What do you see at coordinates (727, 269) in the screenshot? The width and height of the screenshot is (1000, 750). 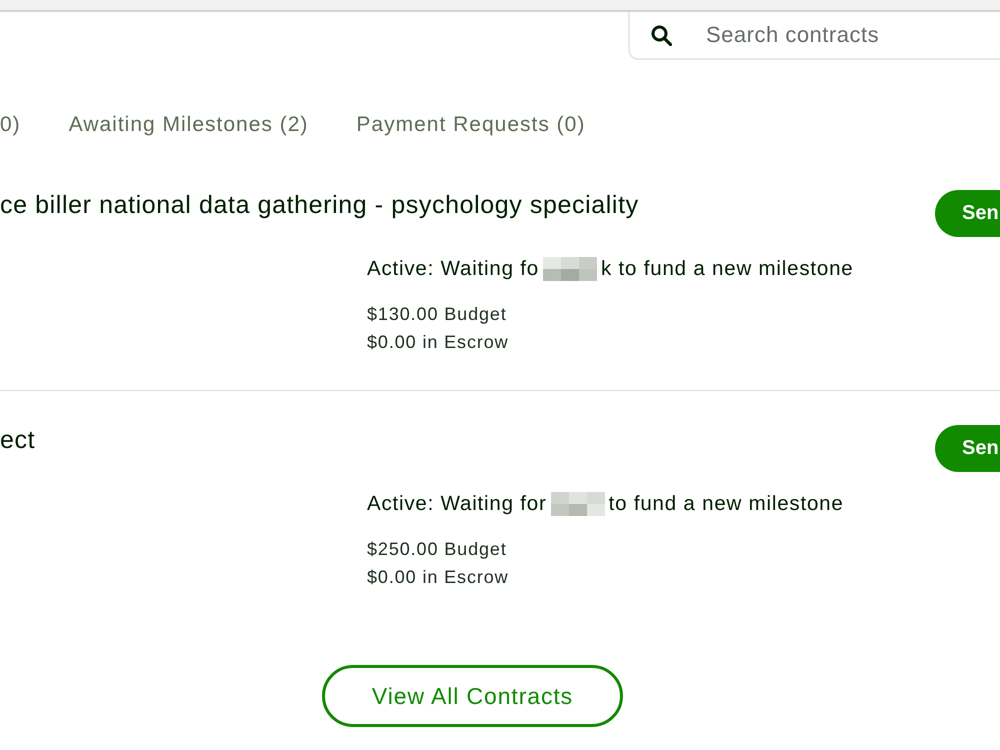 I see `status-text: k to fund a new milestone` at bounding box center [727, 269].